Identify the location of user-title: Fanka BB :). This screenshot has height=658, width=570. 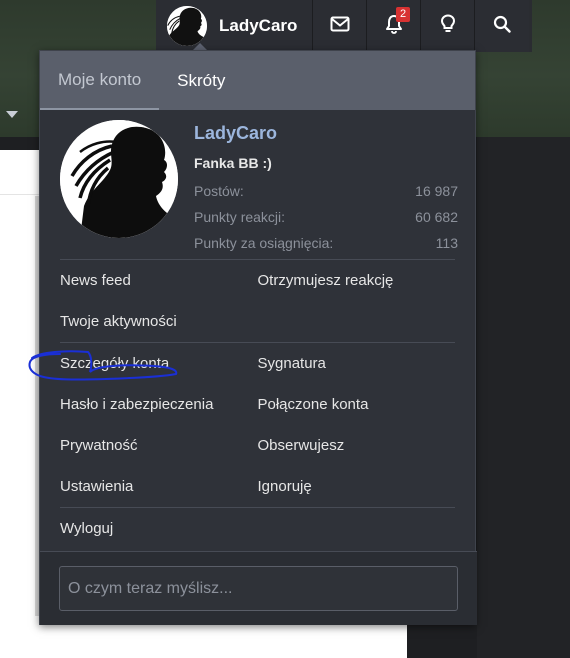
(233, 163).